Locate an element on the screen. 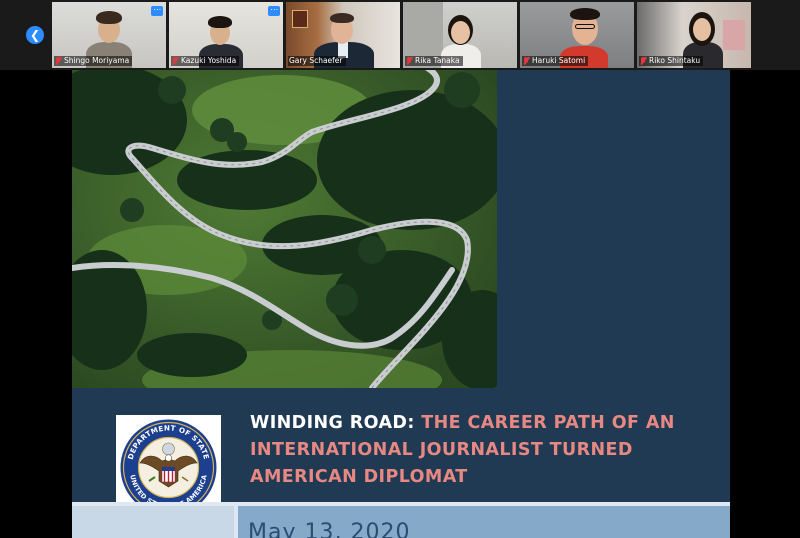 The height and width of the screenshot is (538, 800). slide-footer-bar: May 13, 2020 is located at coordinates (401, 520).